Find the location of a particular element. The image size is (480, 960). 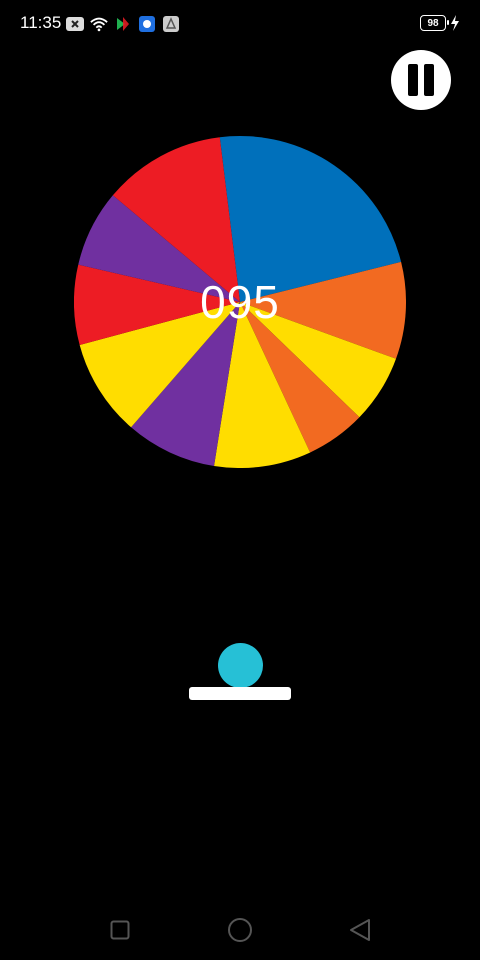

navigation-bar is located at coordinates (240, 930).